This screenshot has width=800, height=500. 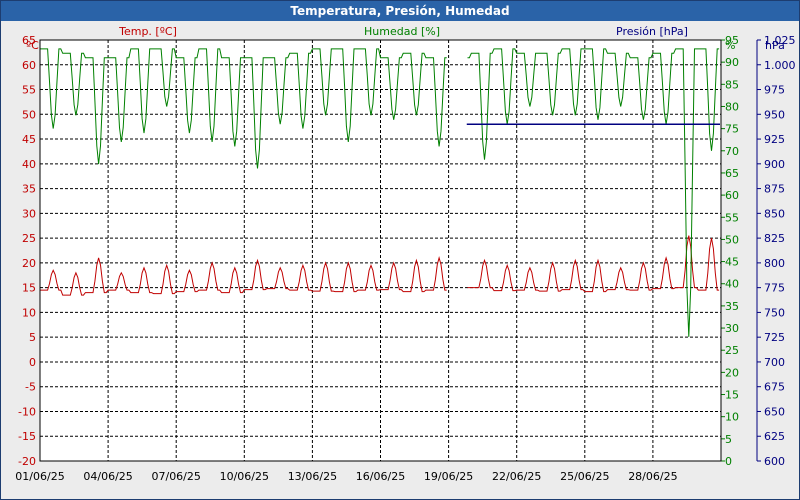 What do you see at coordinates (774, 362) in the screenshot?
I see `tick-label-pressure: 700` at bounding box center [774, 362].